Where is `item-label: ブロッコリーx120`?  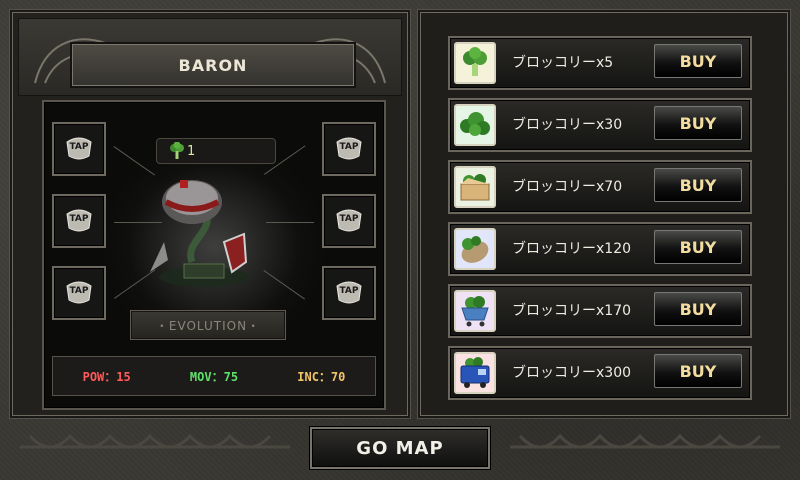
item-label: ブロッコリーx120 is located at coordinates (572, 249).